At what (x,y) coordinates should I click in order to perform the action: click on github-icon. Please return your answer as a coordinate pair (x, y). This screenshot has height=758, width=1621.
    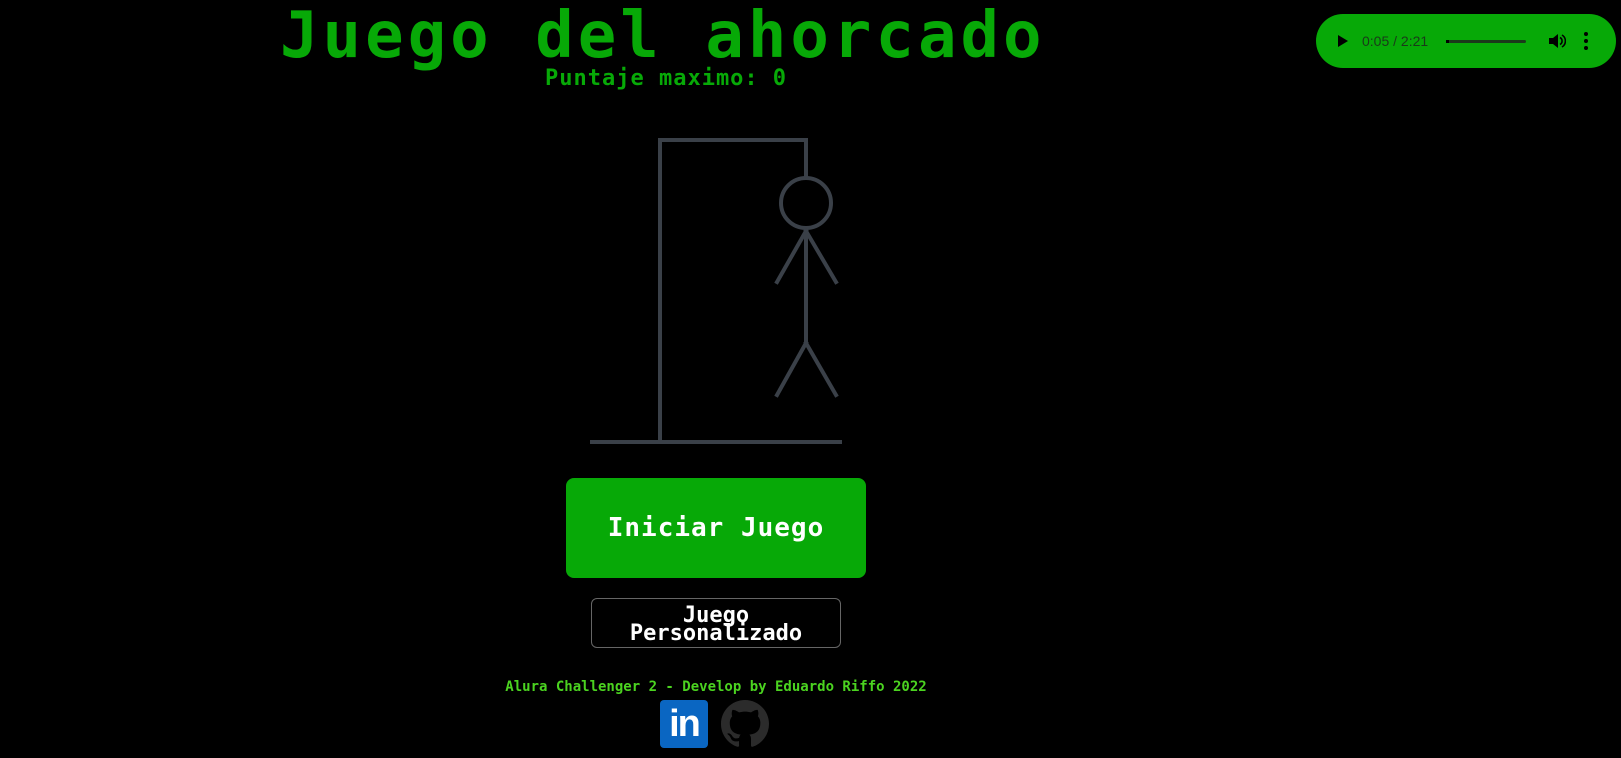
    Looking at the image, I should click on (745, 724).